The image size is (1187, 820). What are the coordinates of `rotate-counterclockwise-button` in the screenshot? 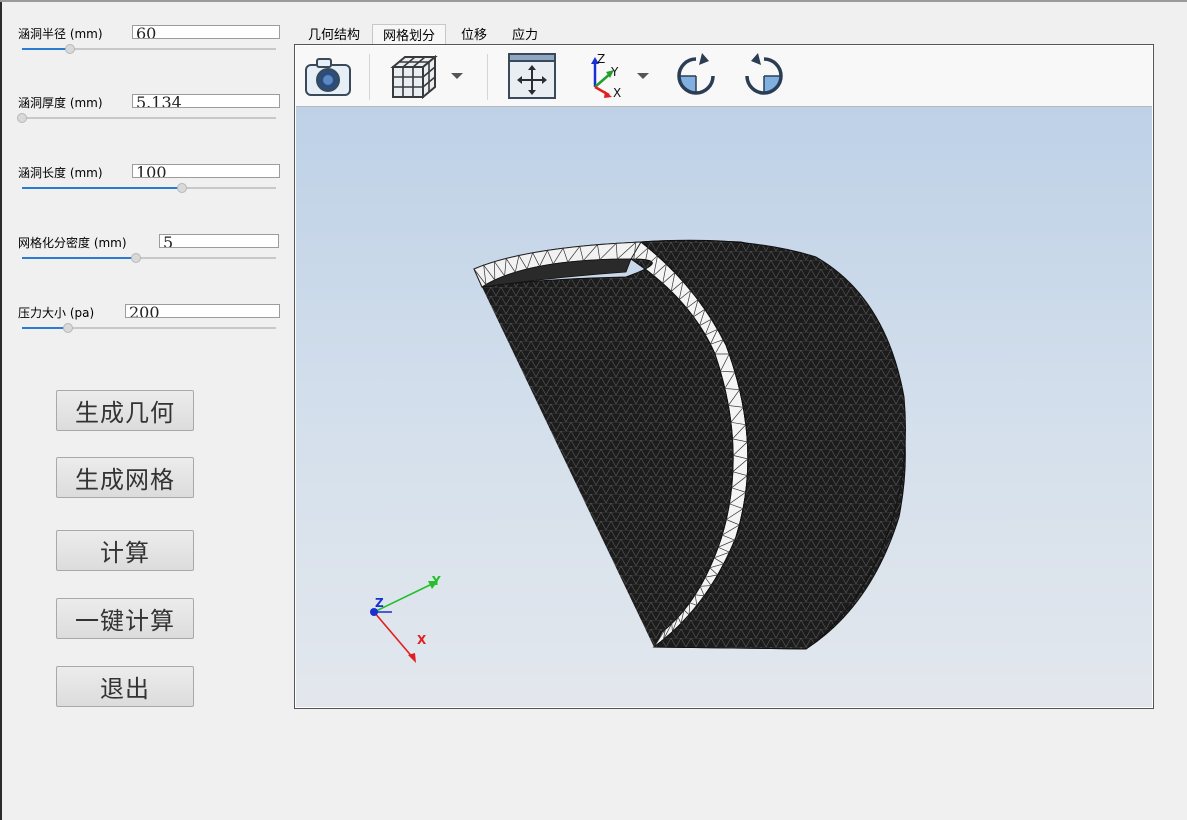 It's located at (764, 76).